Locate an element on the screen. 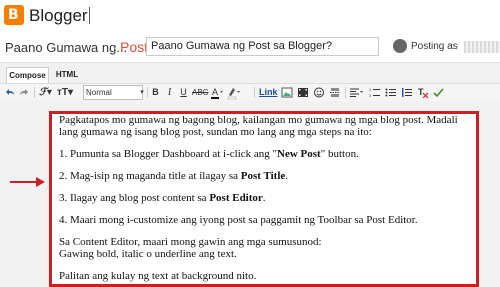 The width and height of the screenshot is (500, 287). svg-text: T is located at coordinates (421, 92).